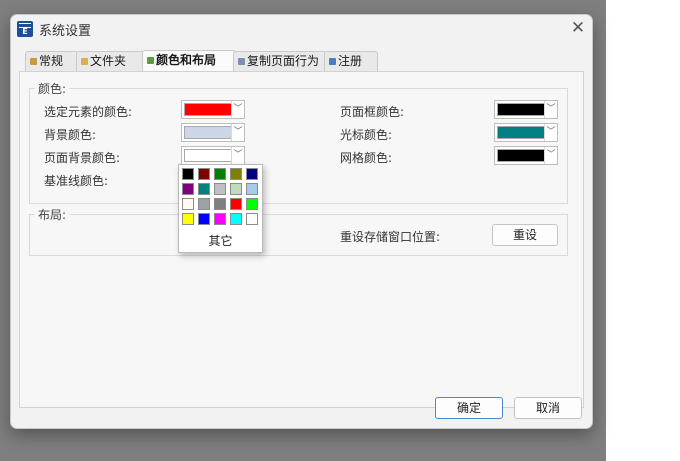 The width and height of the screenshot is (680, 461). What do you see at coordinates (70, 135) in the screenshot?
I see `background-color-label: 背景颜色:` at bounding box center [70, 135].